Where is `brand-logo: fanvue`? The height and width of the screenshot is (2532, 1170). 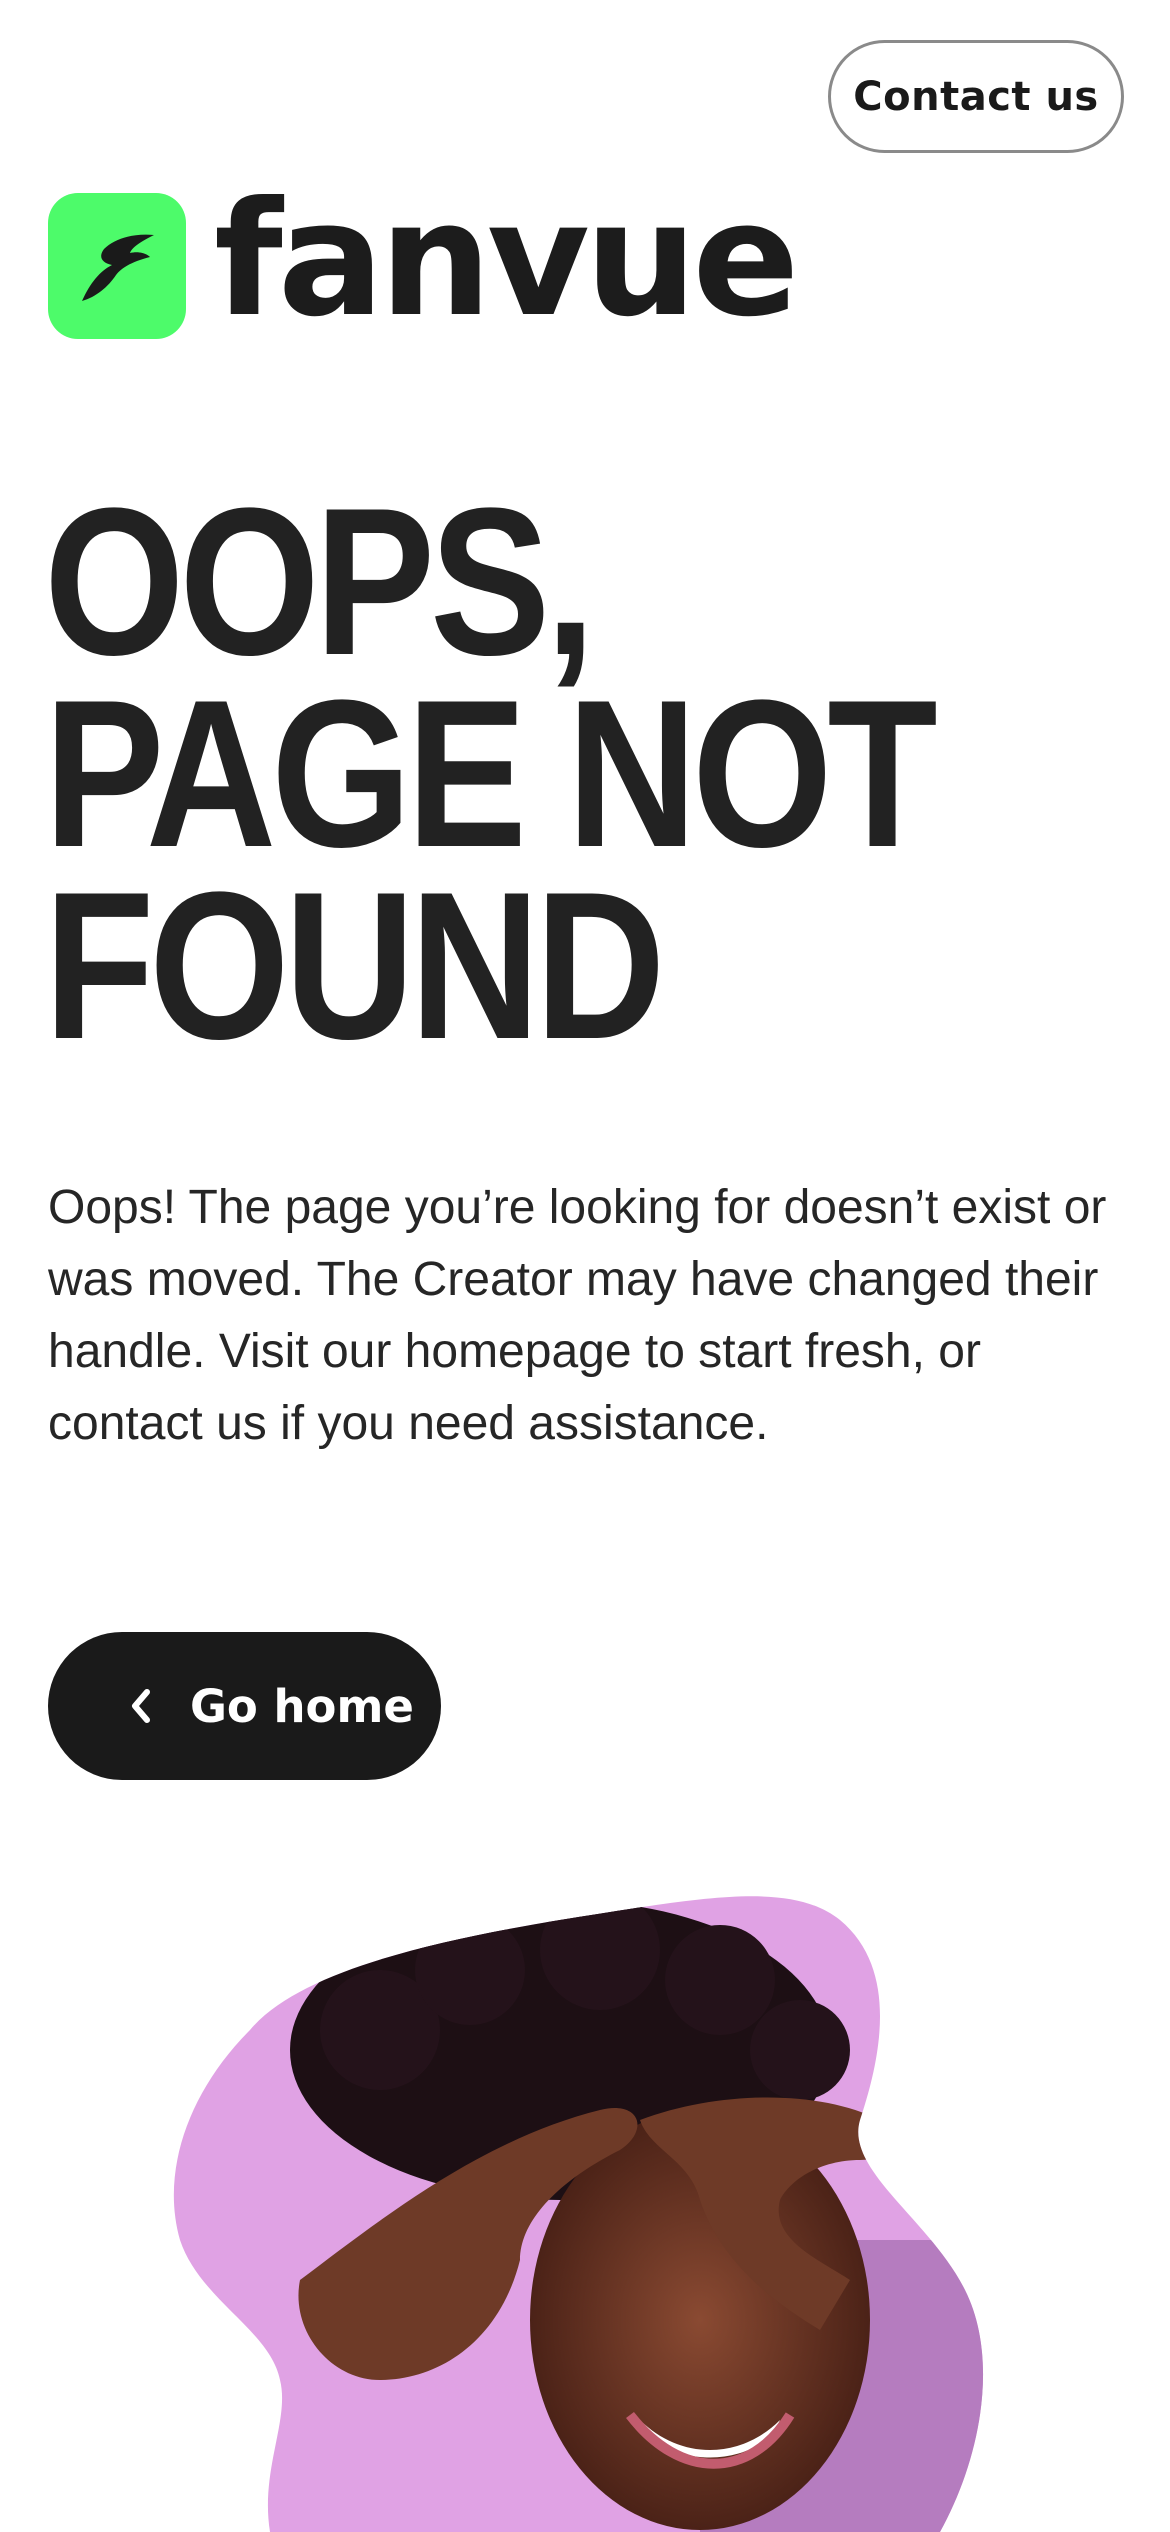 brand-logo: fanvue is located at coordinates (423, 260).